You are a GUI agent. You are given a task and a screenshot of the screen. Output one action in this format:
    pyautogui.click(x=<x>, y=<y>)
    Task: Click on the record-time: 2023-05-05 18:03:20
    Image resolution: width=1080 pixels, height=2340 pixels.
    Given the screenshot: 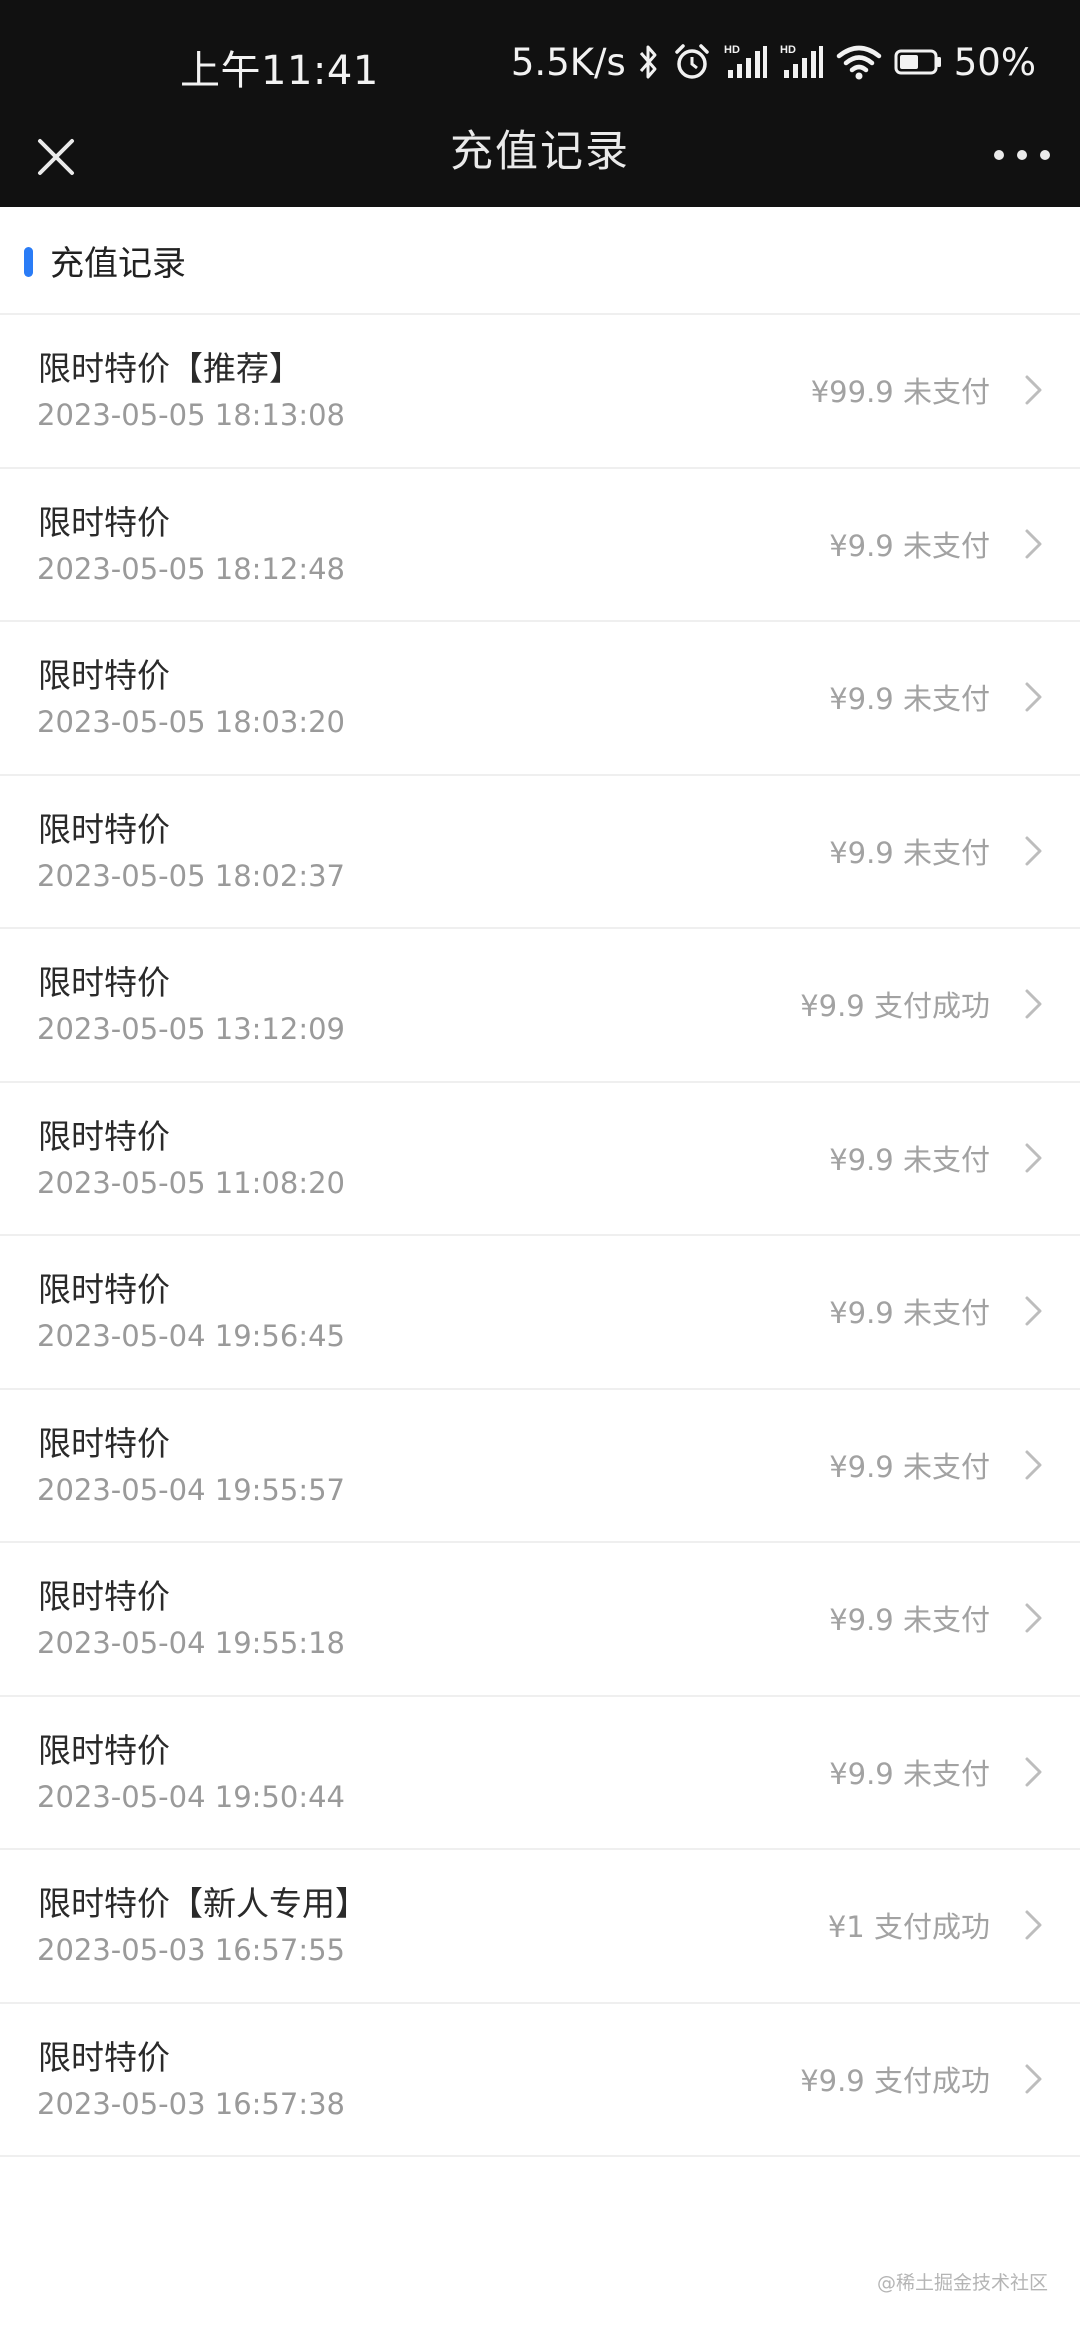 What is the action you would take?
    pyautogui.click(x=191, y=722)
    